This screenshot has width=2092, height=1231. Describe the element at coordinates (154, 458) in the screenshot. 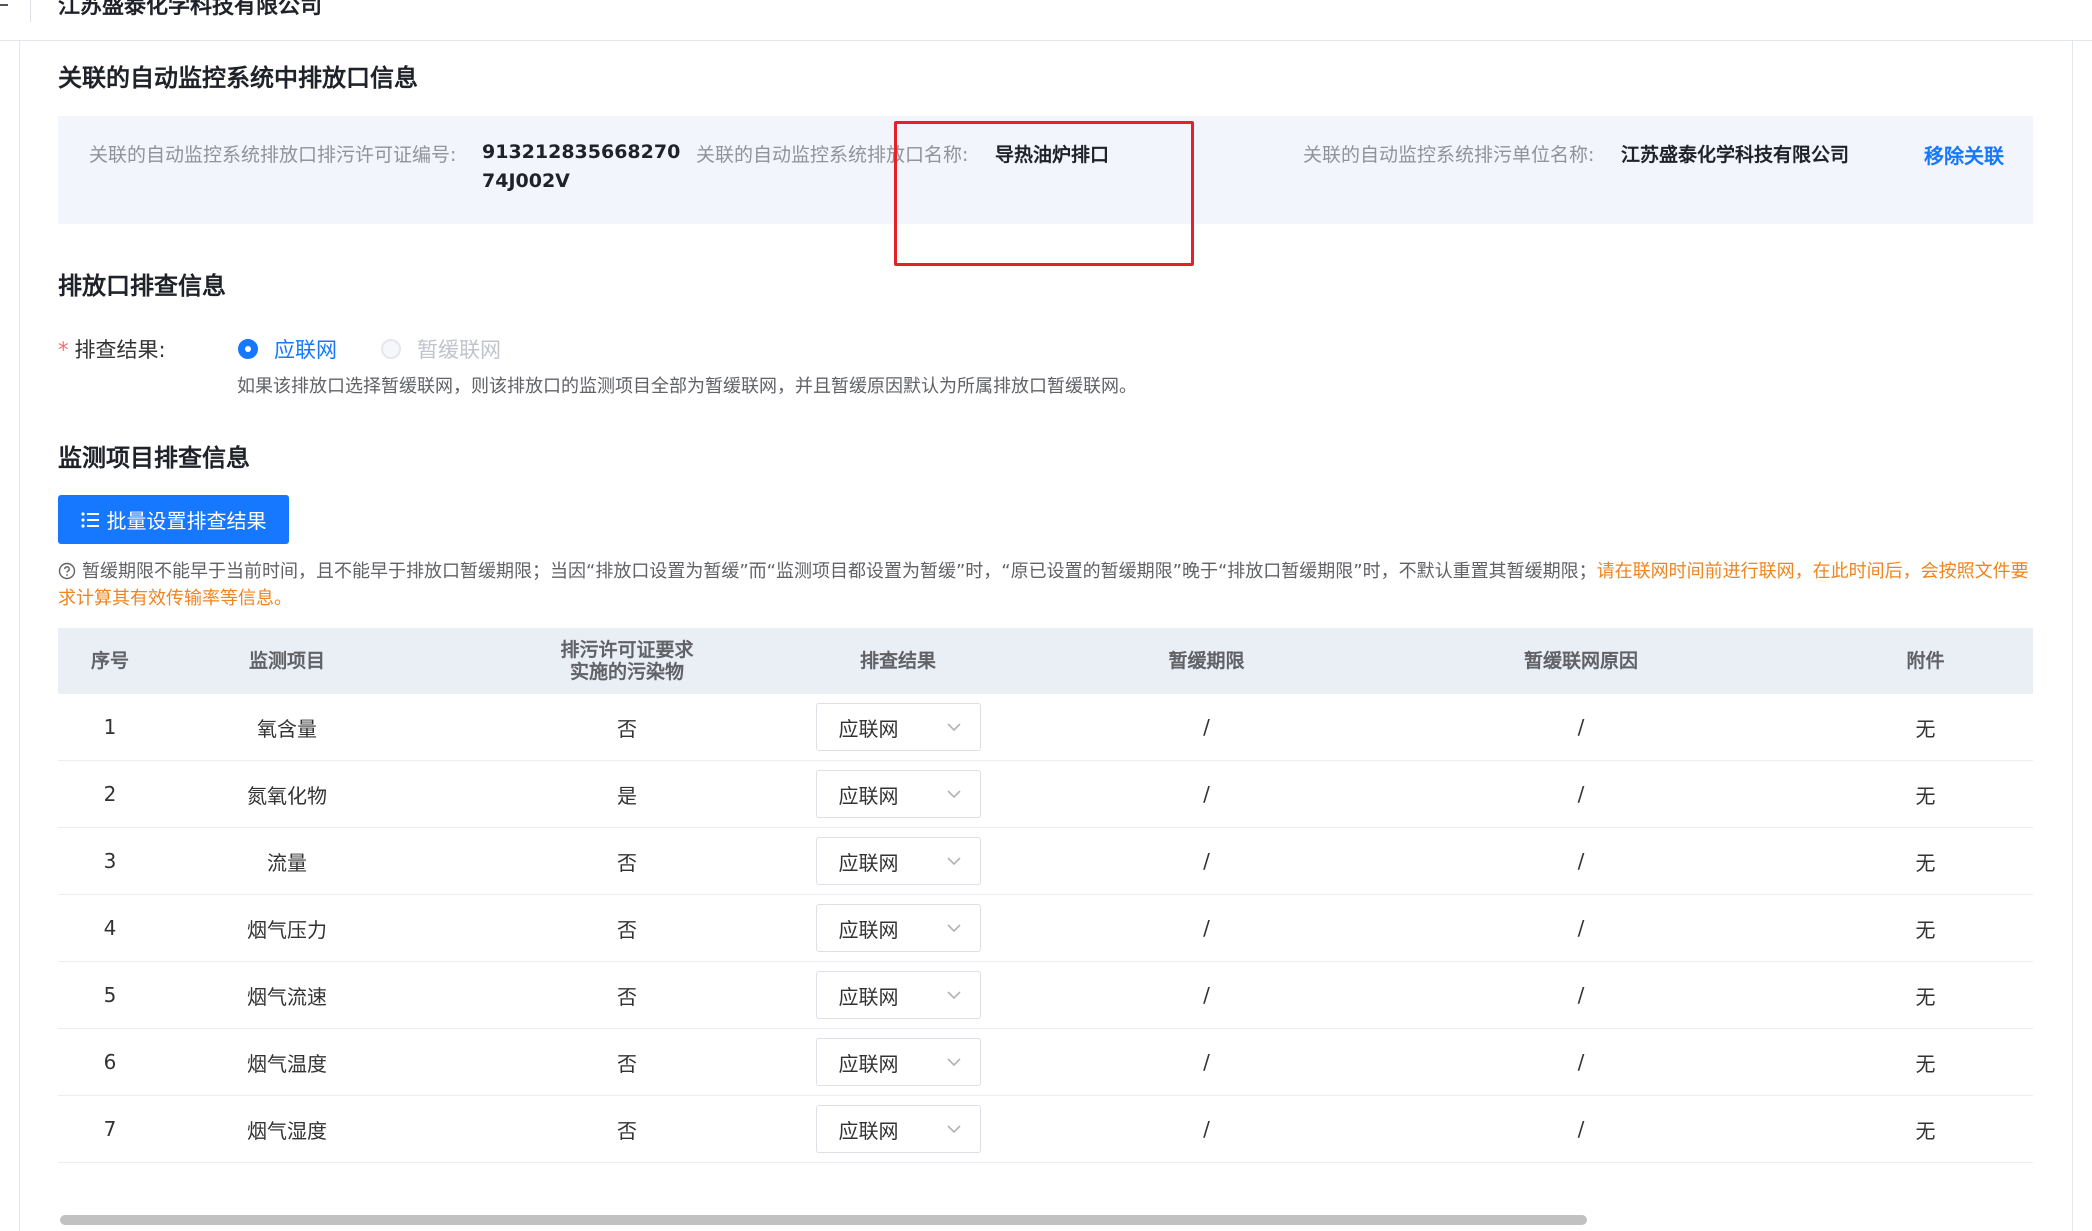

I see `monitoring-section-title: 监测项目排查信息` at that location.